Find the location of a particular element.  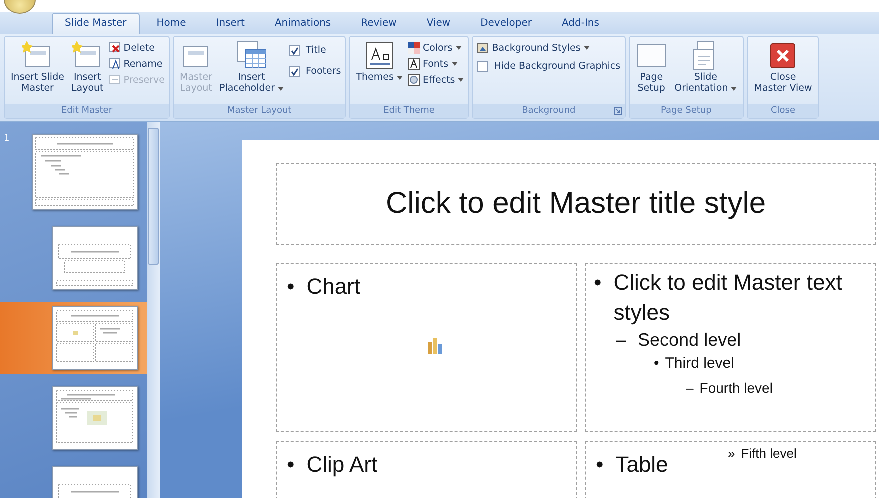

ribbon-button: Colors is located at coordinates (436, 48).